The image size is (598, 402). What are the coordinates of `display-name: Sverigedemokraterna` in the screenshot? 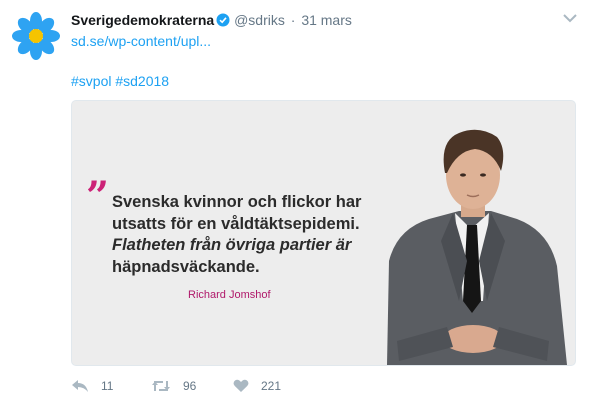 It's located at (142, 20).